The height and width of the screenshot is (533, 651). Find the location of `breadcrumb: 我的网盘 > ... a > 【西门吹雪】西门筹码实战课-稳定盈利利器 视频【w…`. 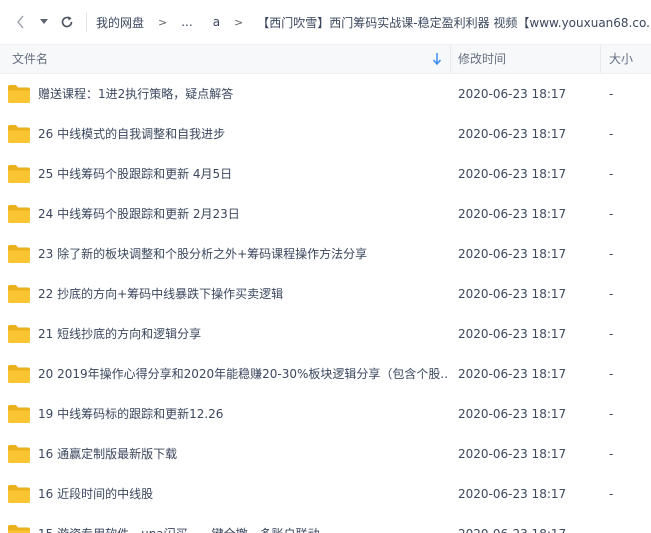

breadcrumb: 我的网盘 > ... a > 【西门吹雪】西门筹码实战课-稳定盈利利器 视频【w… is located at coordinates (373, 22).